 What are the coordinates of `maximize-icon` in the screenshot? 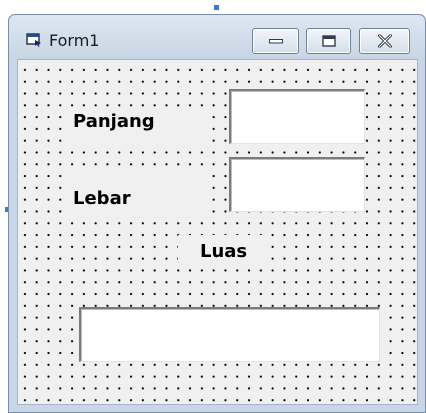 It's located at (328, 41).